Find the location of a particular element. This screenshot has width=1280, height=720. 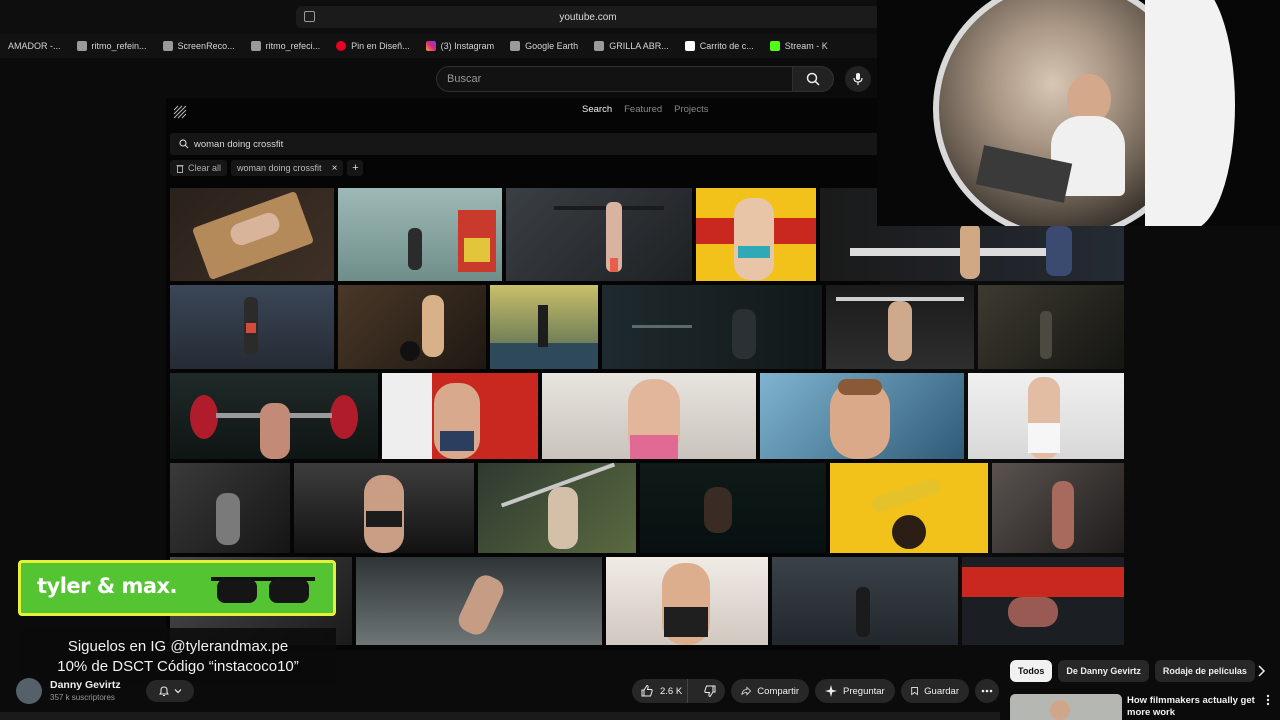

search-input: Buscar is located at coordinates (614, 79).